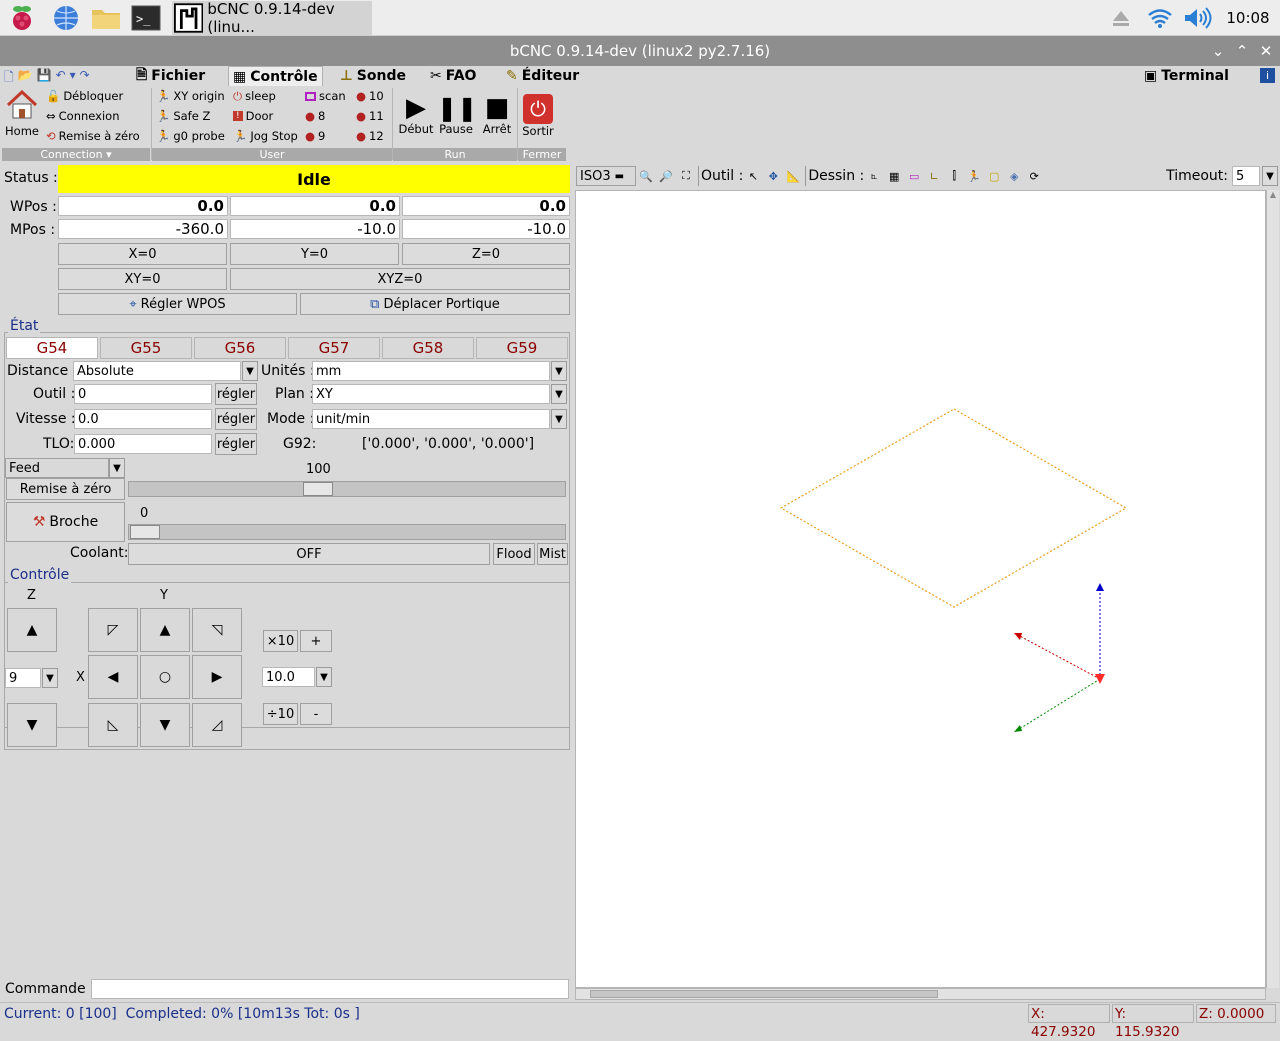  Describe the element at coordinates (253, 116) in the screenshot. I see `door-button: ! Door` at that location.